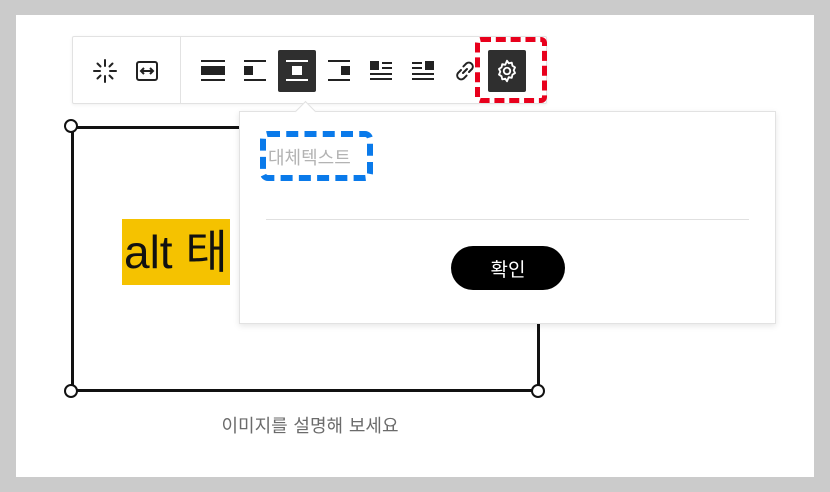  I want to click on sparkle-icon, so click(105, 71).